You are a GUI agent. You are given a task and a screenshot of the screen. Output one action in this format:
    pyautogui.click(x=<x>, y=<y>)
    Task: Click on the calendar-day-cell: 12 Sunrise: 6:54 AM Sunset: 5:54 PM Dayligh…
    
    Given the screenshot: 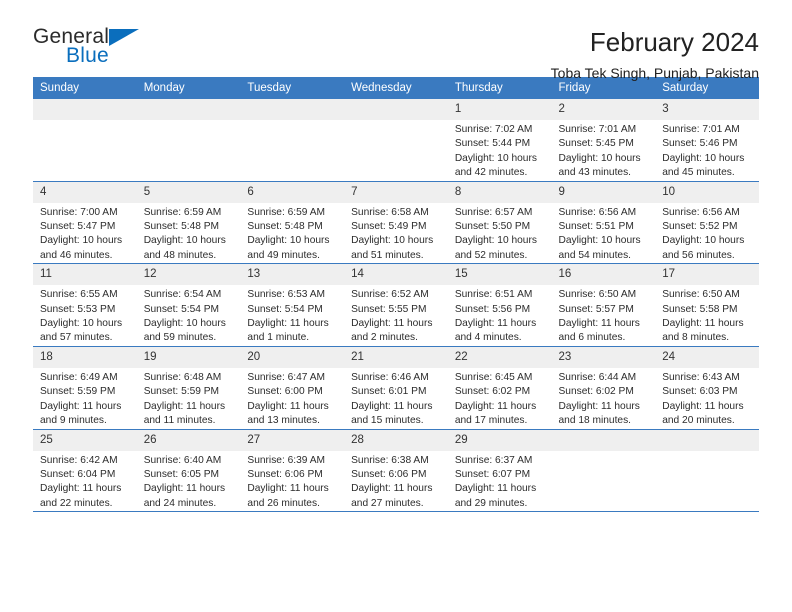 What is the action you would take?
    pyautogui.click(x=188, y=305)
    